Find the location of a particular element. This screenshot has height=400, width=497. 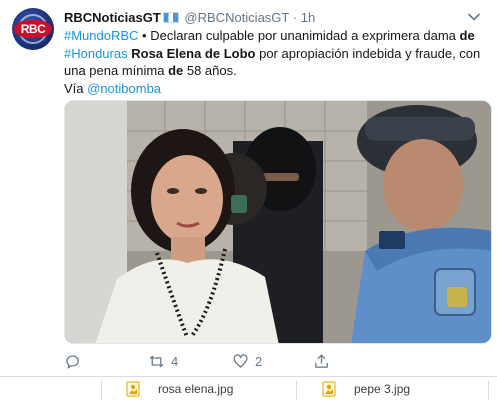

download-item-rosa-elena: rosa elena.jpg is located at coordinates (179, 388).